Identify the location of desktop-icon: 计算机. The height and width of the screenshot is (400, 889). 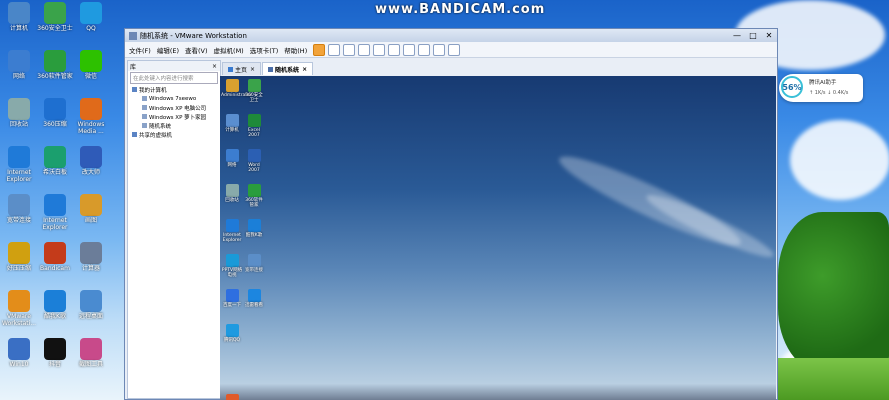
(19, 17).